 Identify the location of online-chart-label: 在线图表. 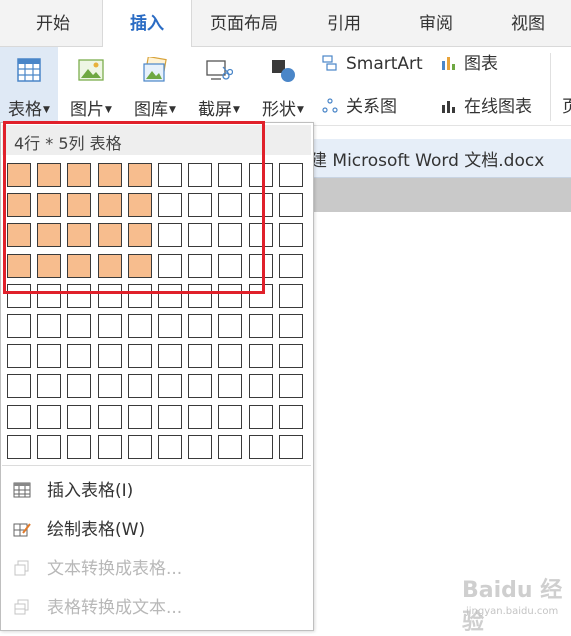
(498, 107).